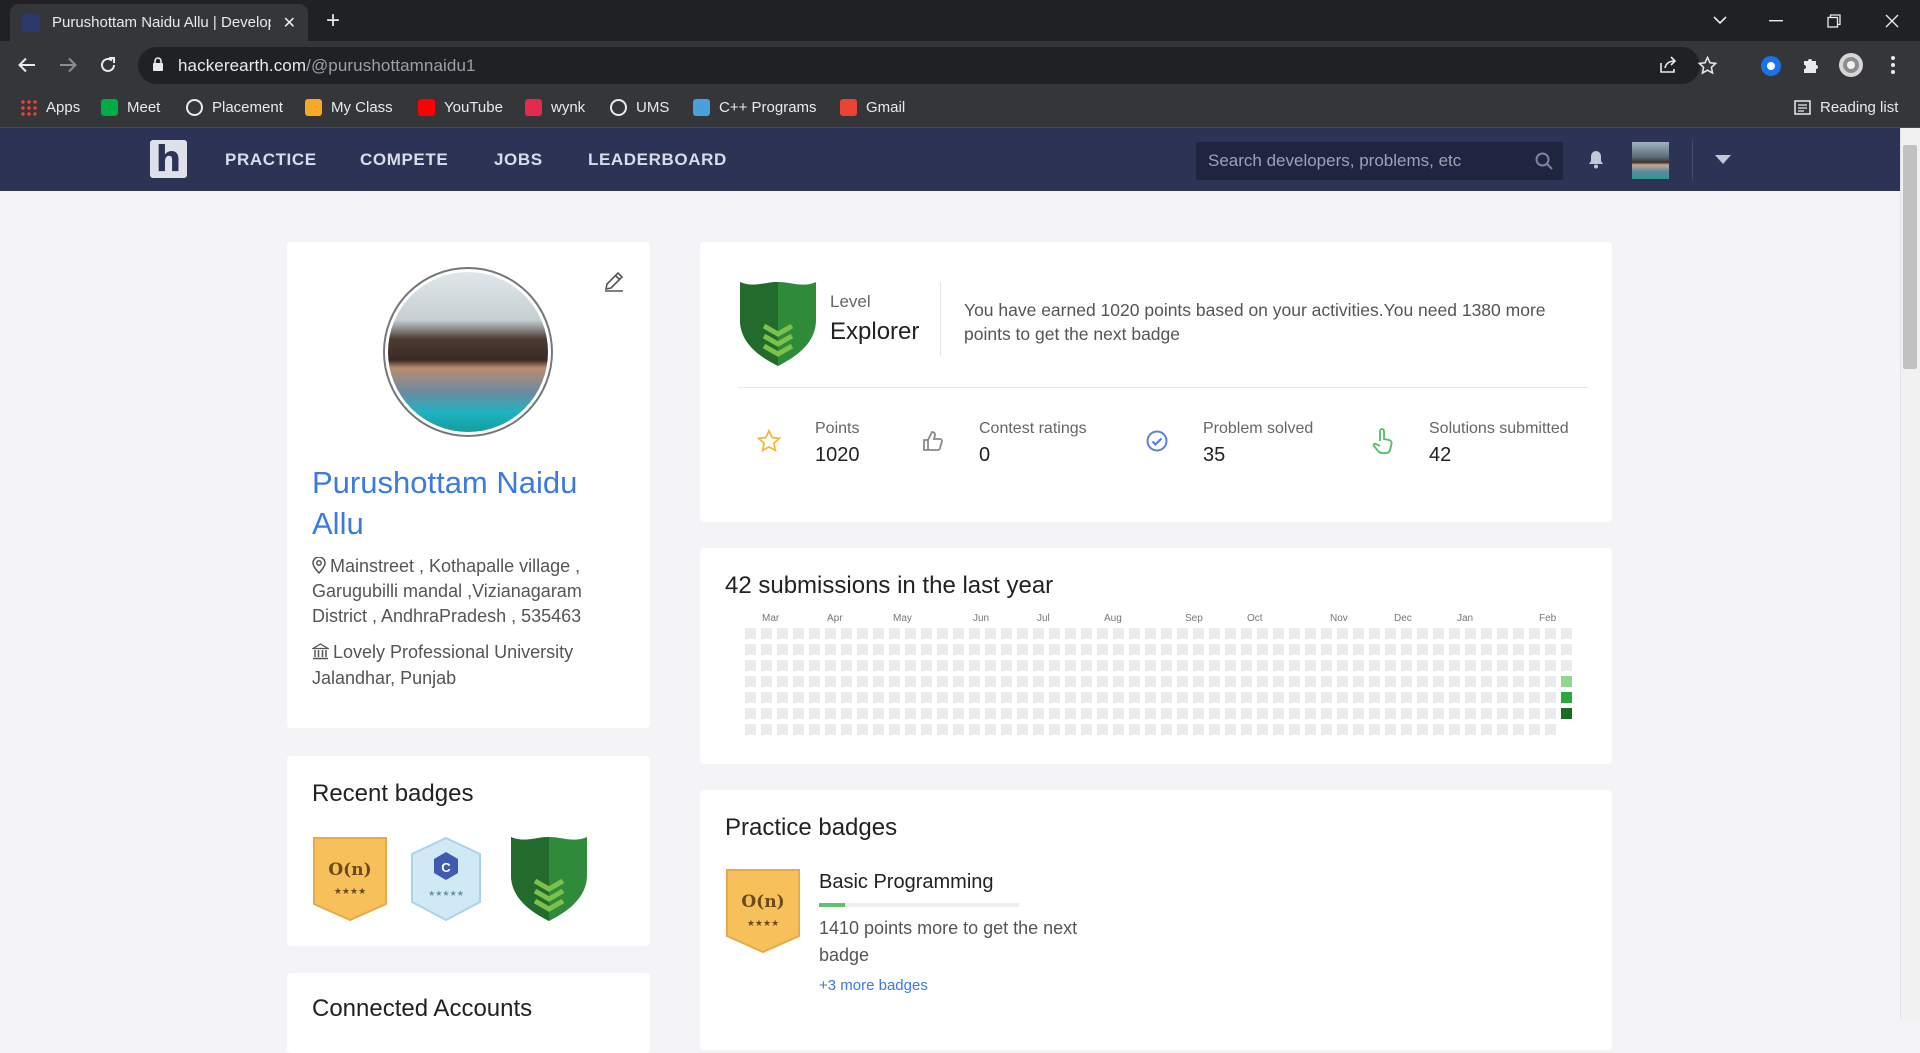 The width and height of the screenshot is (1920, 1053). Describe the element at coordinates (333, 21) in the screenshot. I see `new-tab-button: +` at that location.